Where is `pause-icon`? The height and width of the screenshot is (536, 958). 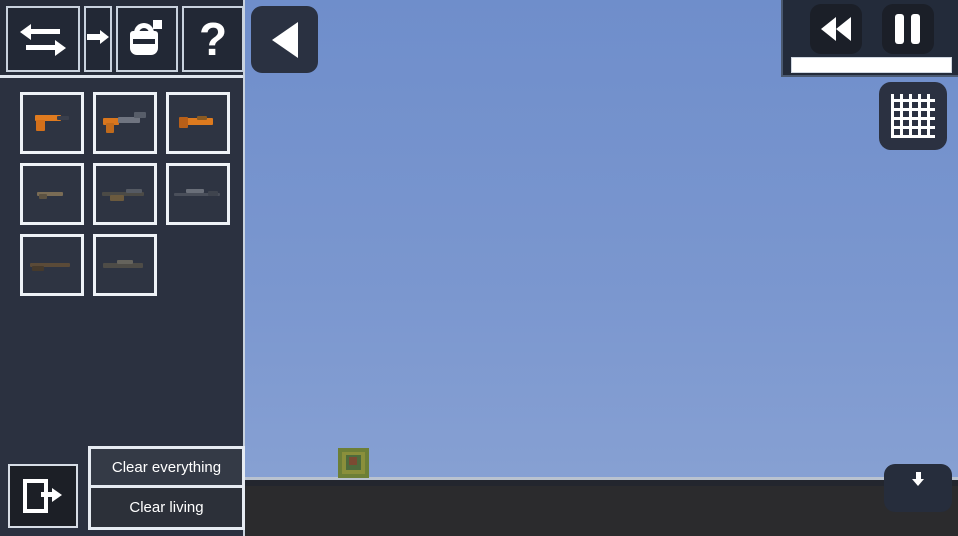 pause-icon is located at coordinates (907, 29).